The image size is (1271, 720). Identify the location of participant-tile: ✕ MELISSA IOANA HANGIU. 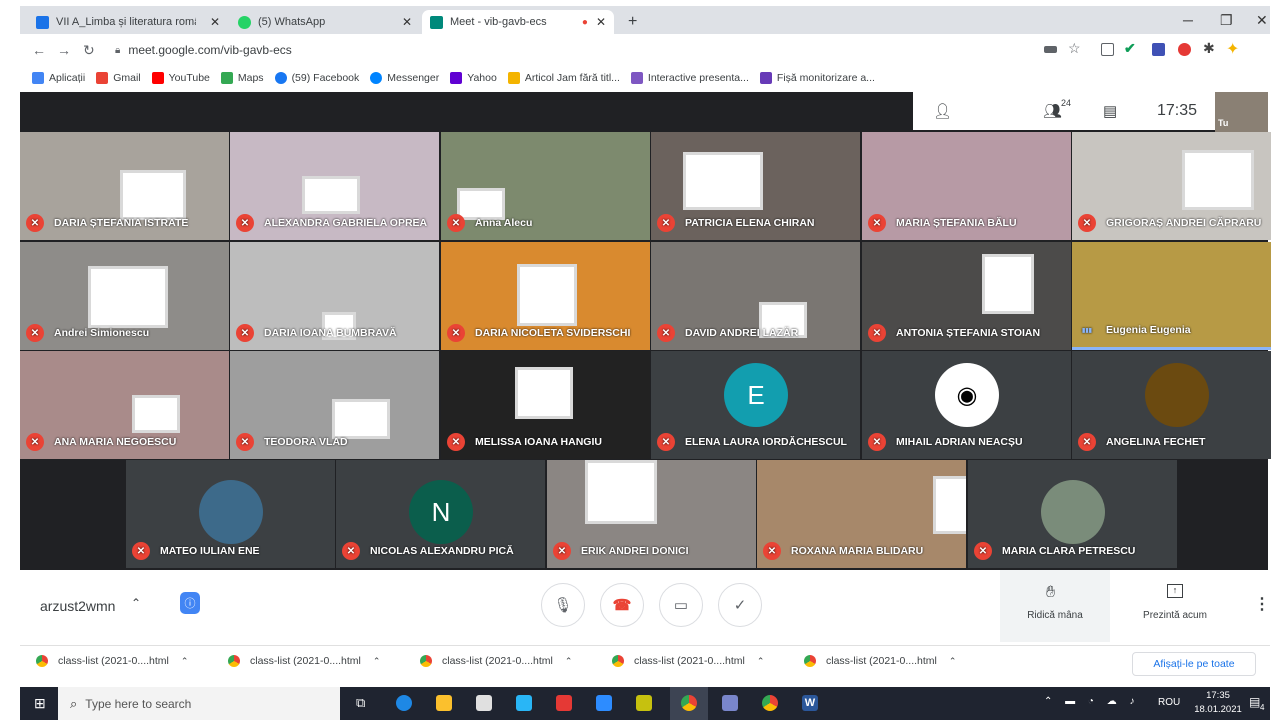
(545, 405).